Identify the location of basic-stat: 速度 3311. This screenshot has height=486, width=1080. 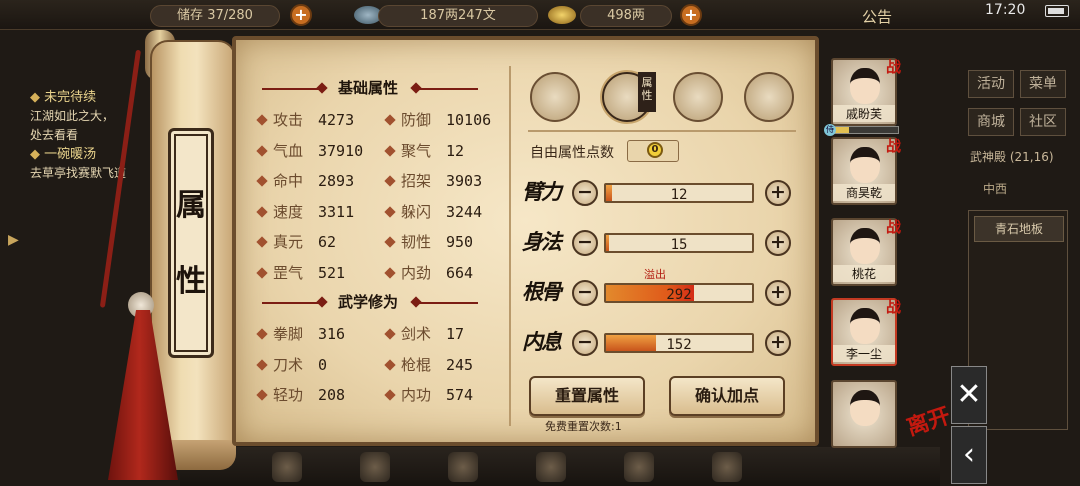
(317, 212).